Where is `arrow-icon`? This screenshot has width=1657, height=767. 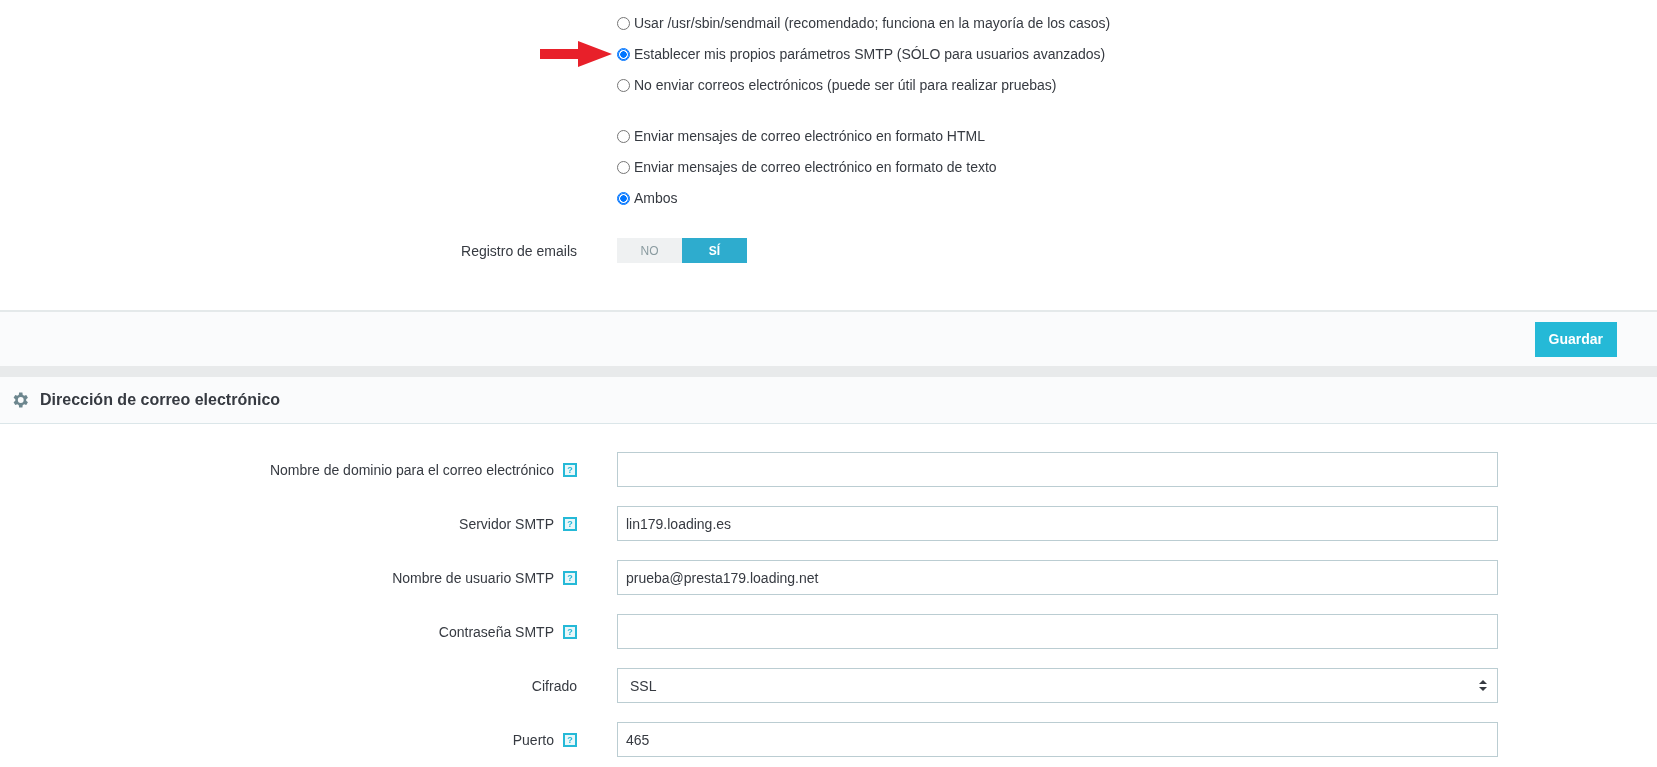 arrow-icon is located at coordinates (576, 54).